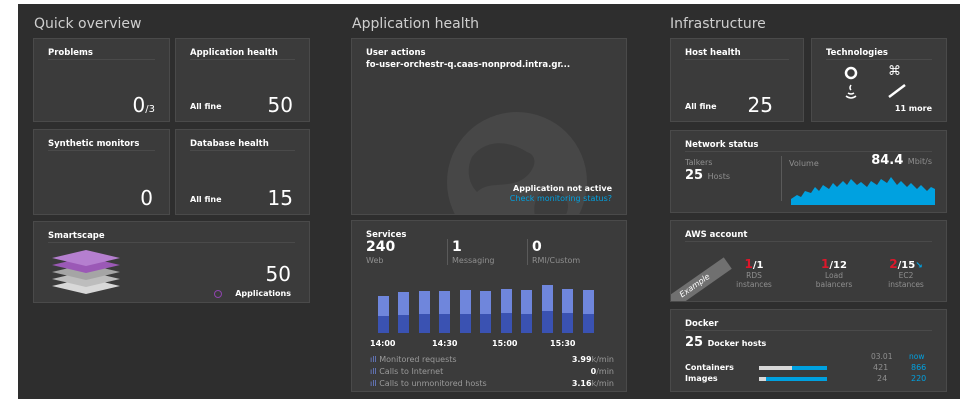 The image size is (978, 403). I want to click on talkers-number: 25, so click(694, 175).